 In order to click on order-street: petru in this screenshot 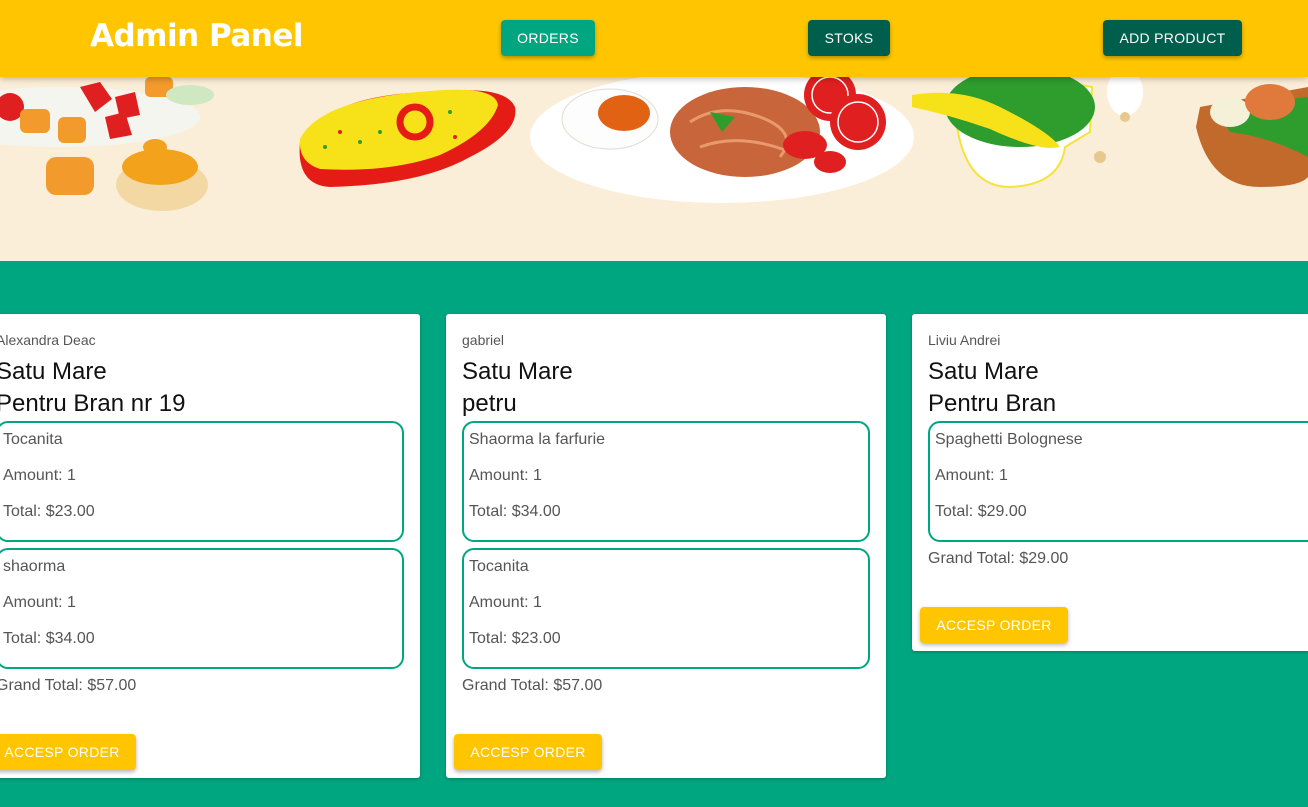, I will do `click(489, 403)`.